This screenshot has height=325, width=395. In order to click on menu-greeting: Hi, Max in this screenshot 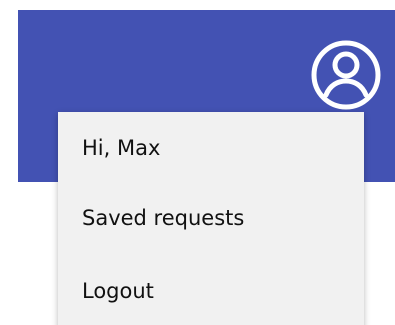, I will do `click(121, 148)`.